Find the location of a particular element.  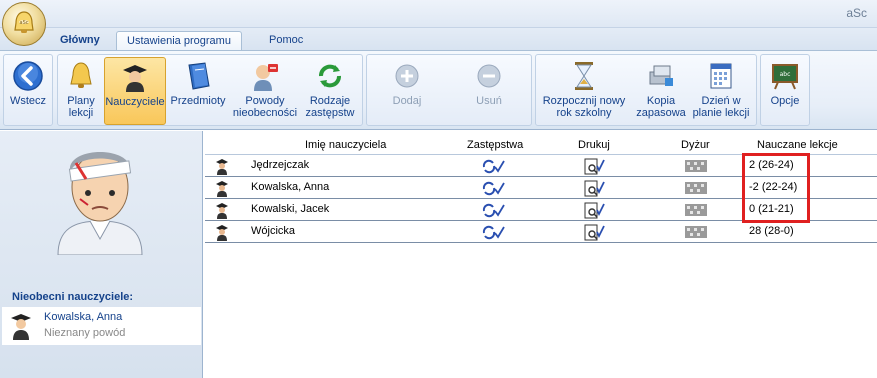

absence-reasons-button: Powody nieobecności is located at coordinates (265, 91).